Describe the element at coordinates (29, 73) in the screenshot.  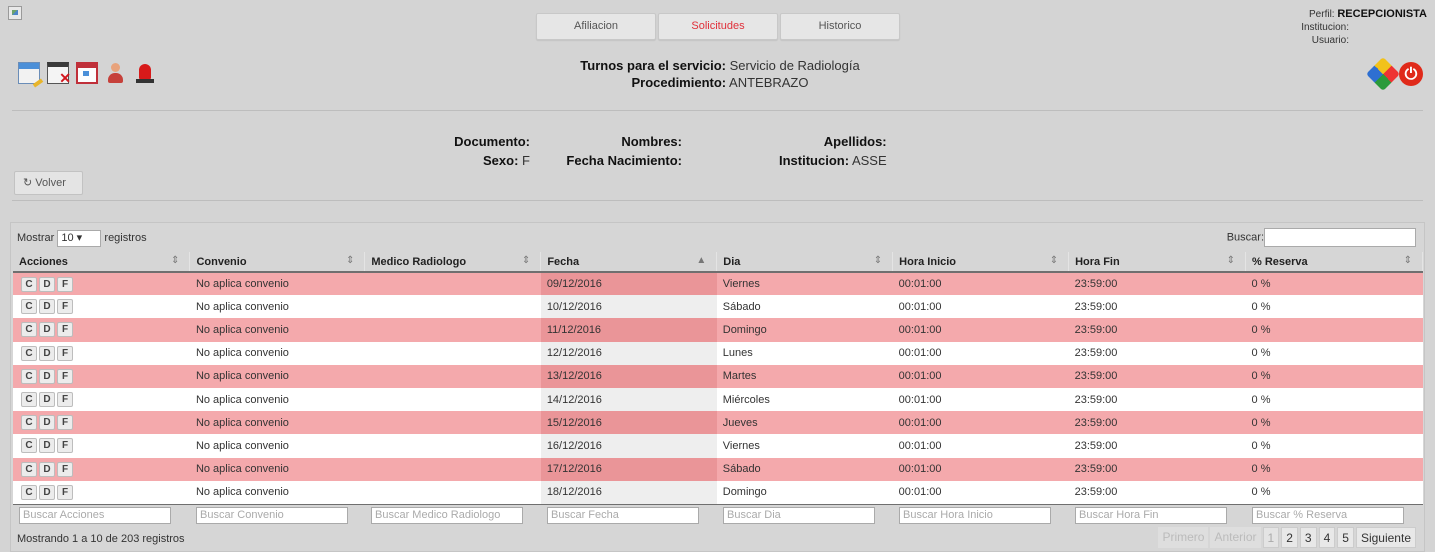
I see `id-card-icon` at that location.